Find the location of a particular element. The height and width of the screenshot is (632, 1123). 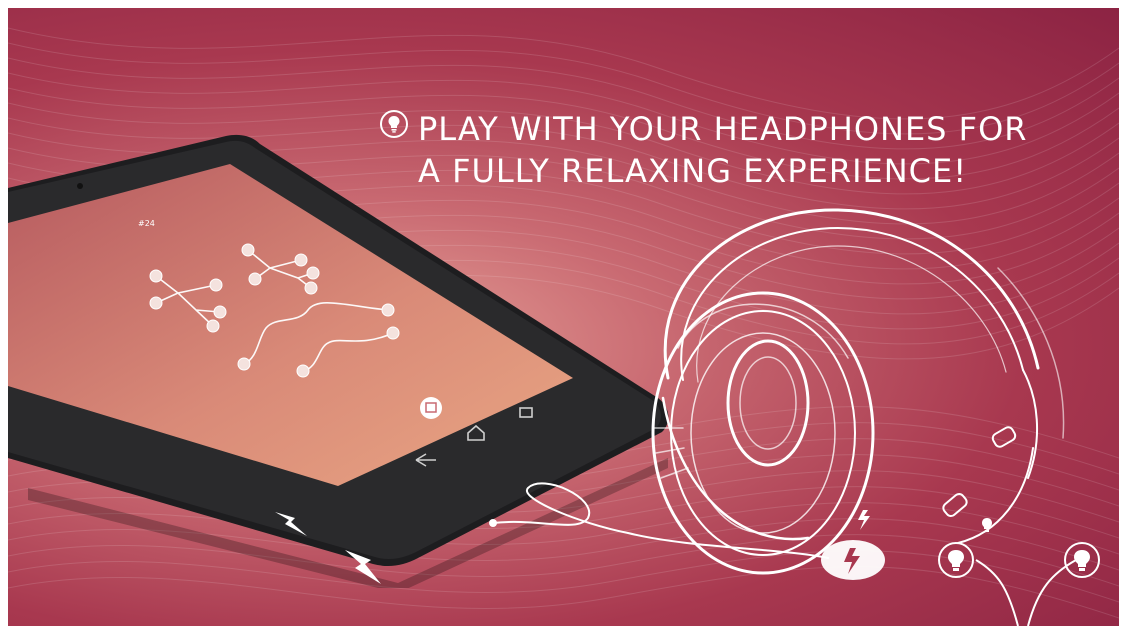

lightbulb-cluster is located at coordinates (1019, 572).